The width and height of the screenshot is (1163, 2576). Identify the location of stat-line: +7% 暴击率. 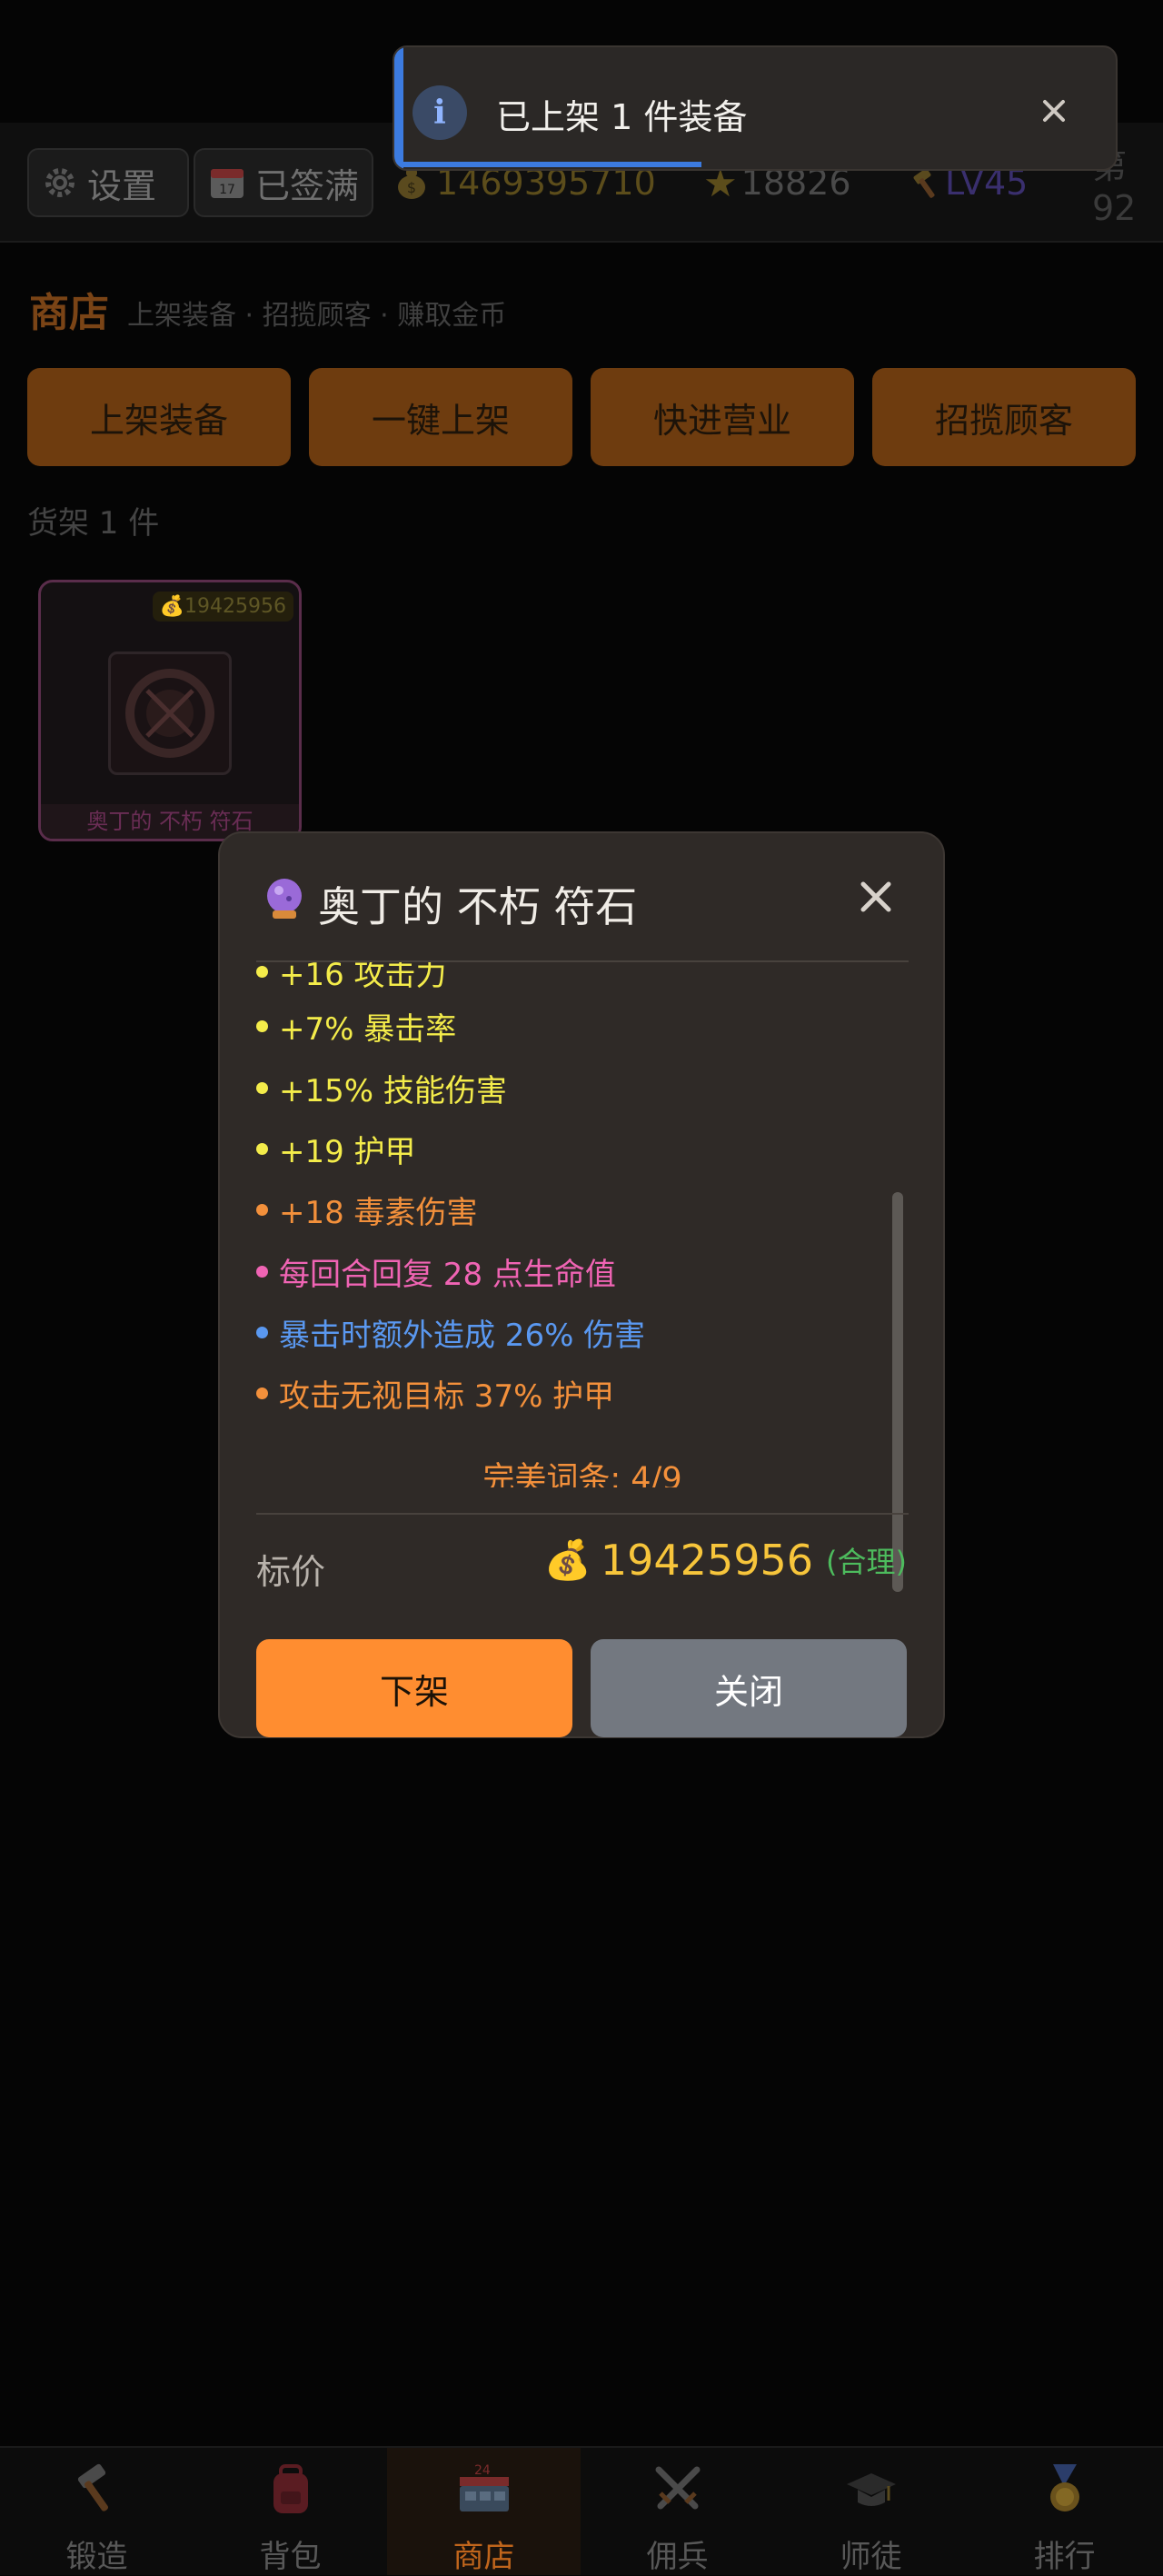
(356, 1026).